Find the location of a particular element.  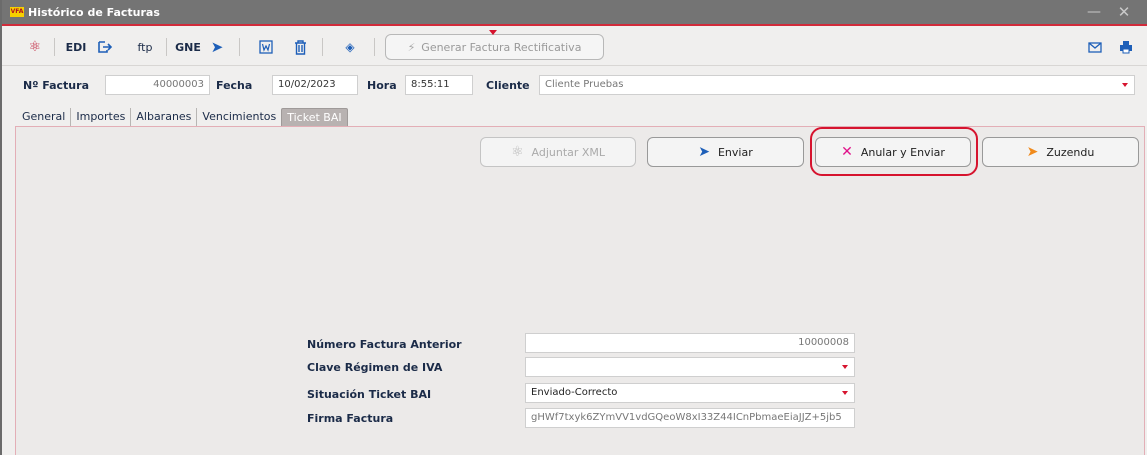

tab-albaranes: Albaranes is located at coordinates (164, 117).